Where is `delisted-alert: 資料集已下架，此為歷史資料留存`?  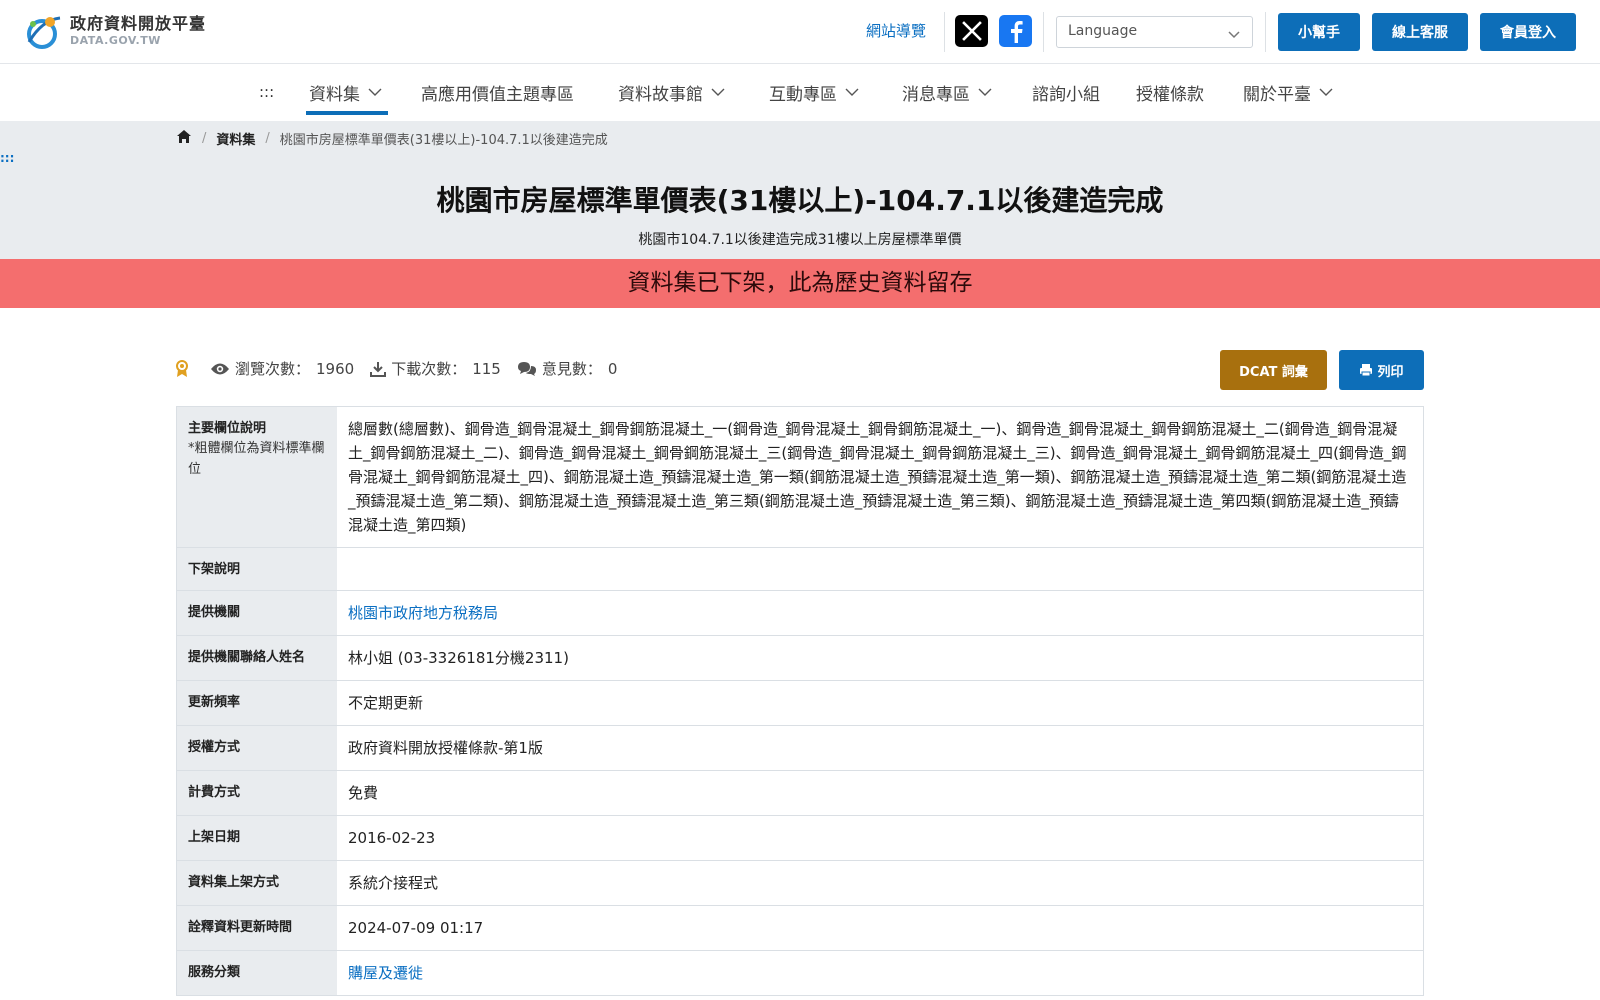
delisted-alert: 資料集已下架，此為歷史資料留存 is located at coordinates (800, 283).